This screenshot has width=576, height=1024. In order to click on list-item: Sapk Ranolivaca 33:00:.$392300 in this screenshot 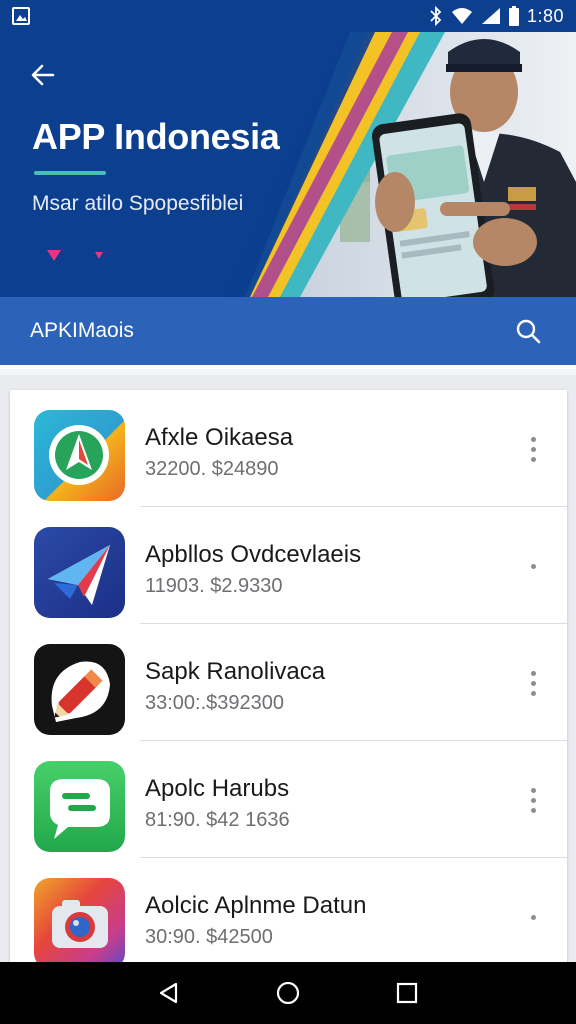, I will do `click(288, 682)`.